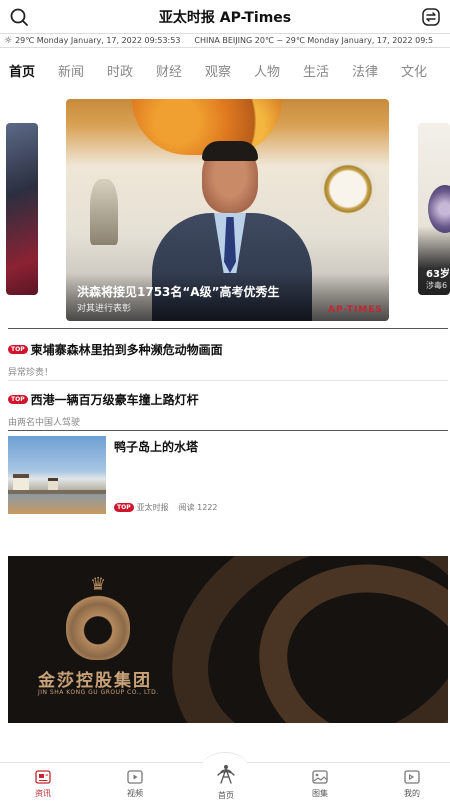 The image size is (450, 802). What do you see at coordinates (412, 793) in the screenshot?
I see `nav-label: 我的` at bounding box center [412, 793].